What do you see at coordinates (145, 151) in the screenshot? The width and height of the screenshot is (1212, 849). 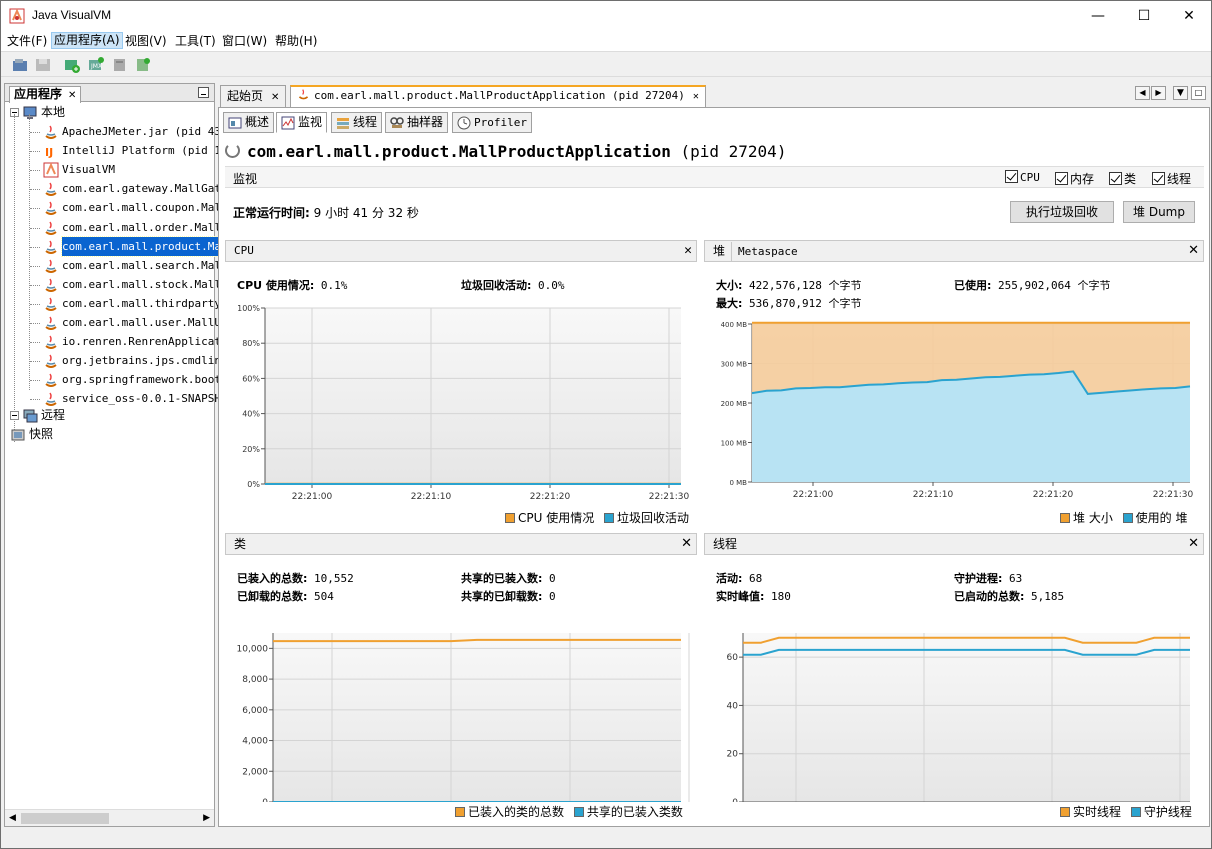 I see `tree-item-label: IntelliJ Platform (pid 16` at bounding box center [145, 151].